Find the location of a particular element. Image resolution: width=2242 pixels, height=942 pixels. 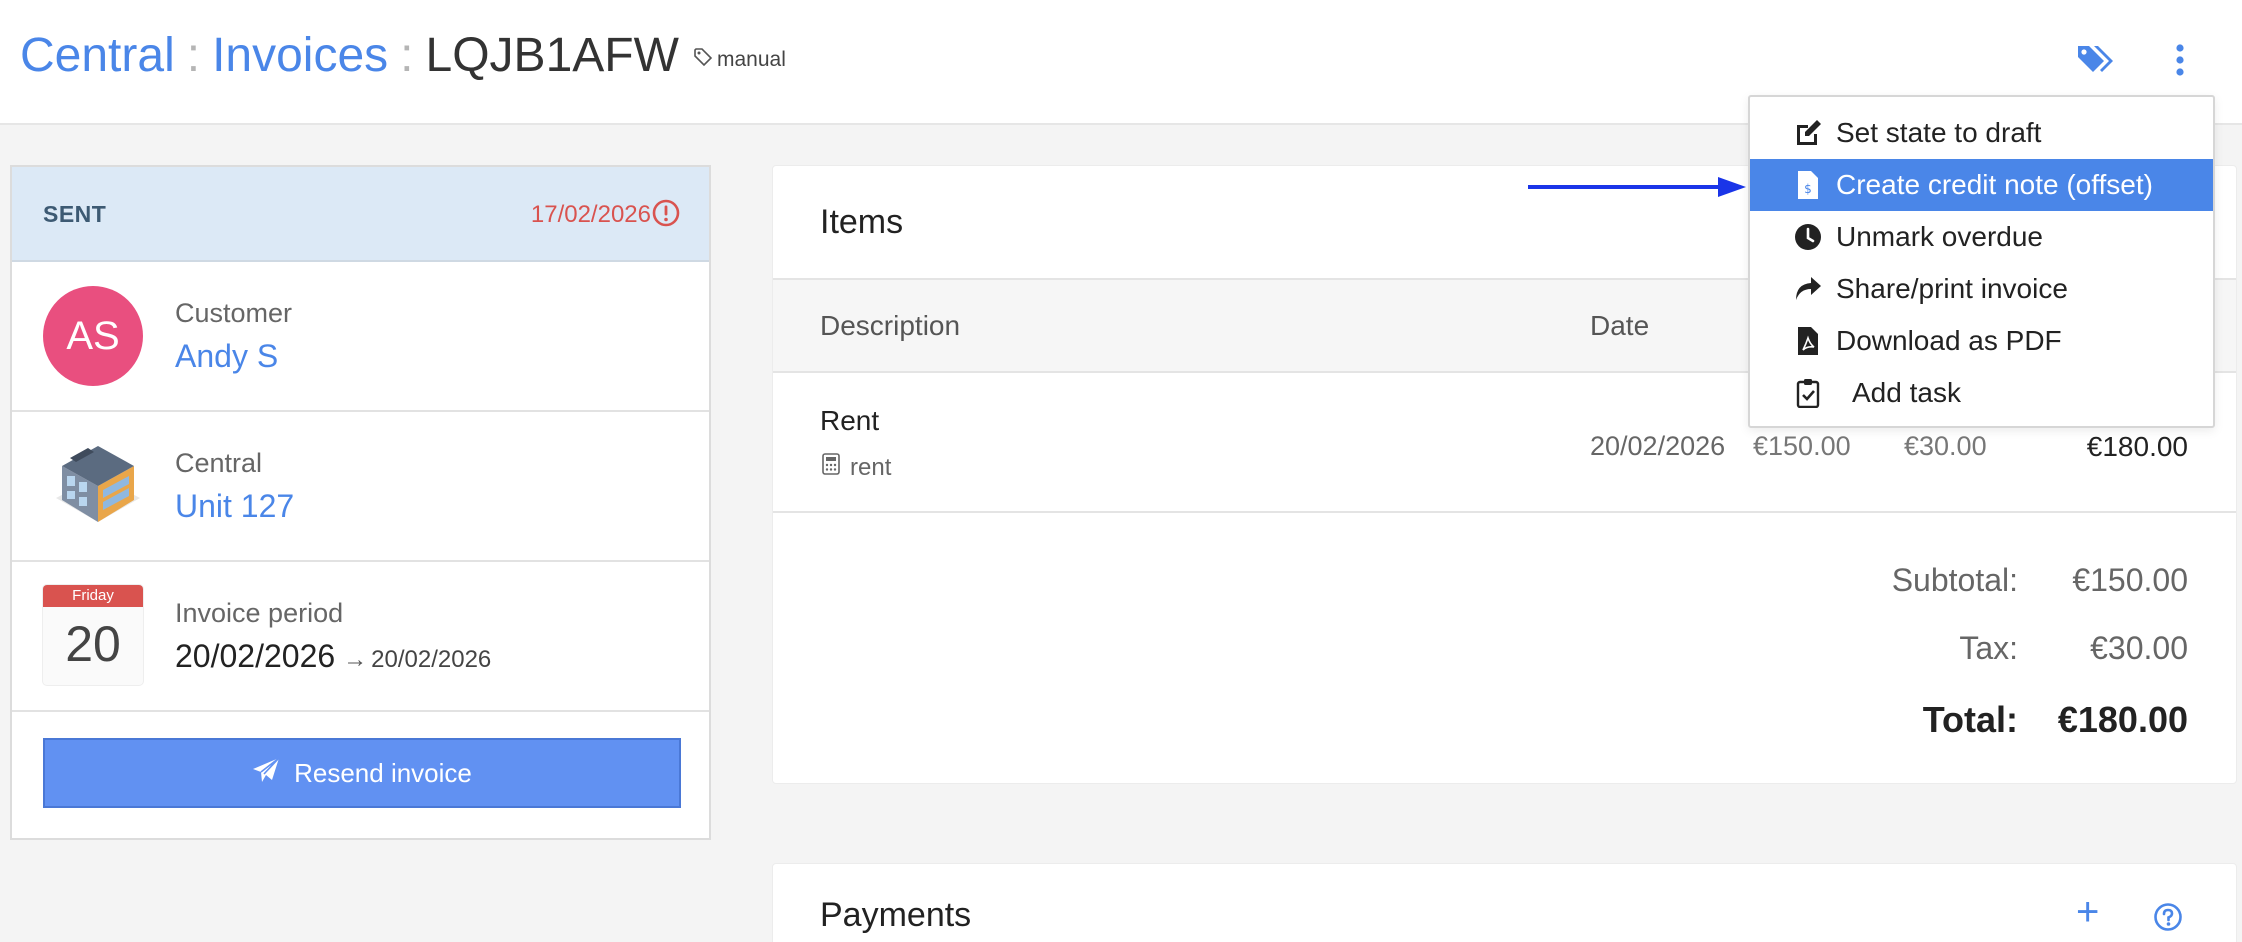

status-badge: SENT is located at coordinates (75, 214).